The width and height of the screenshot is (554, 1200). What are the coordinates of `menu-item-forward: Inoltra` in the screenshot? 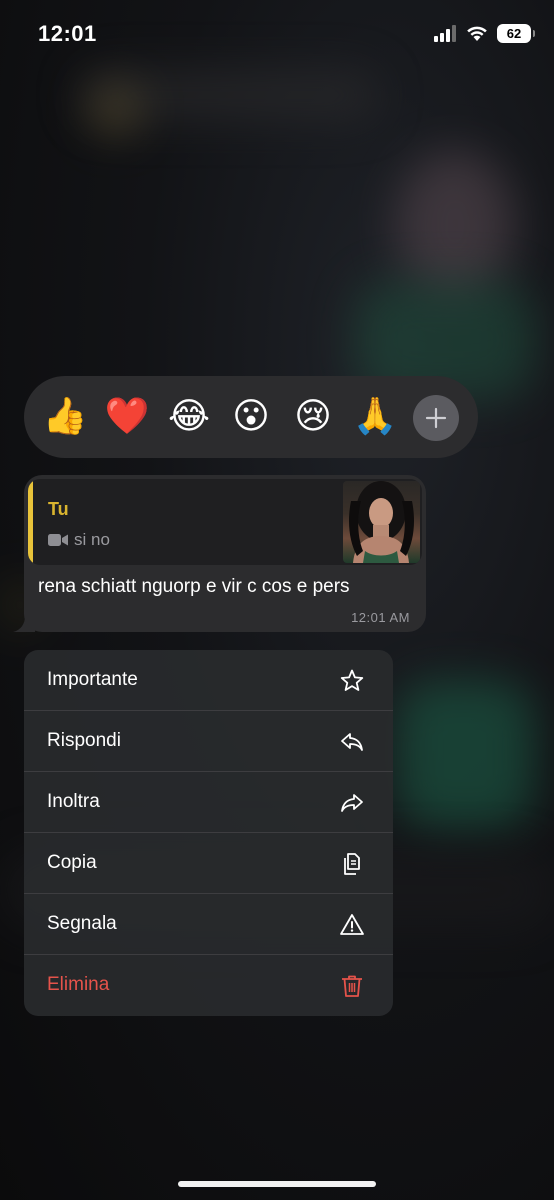 It's located at (208, 802).